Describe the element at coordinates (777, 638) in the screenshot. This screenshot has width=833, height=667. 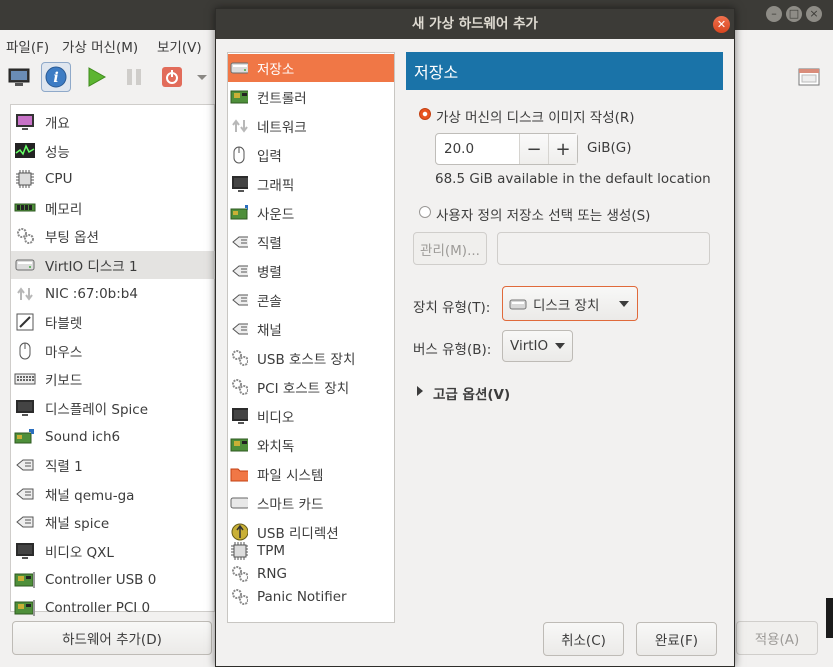
I see `apply-button: 적용(A)` at that location.